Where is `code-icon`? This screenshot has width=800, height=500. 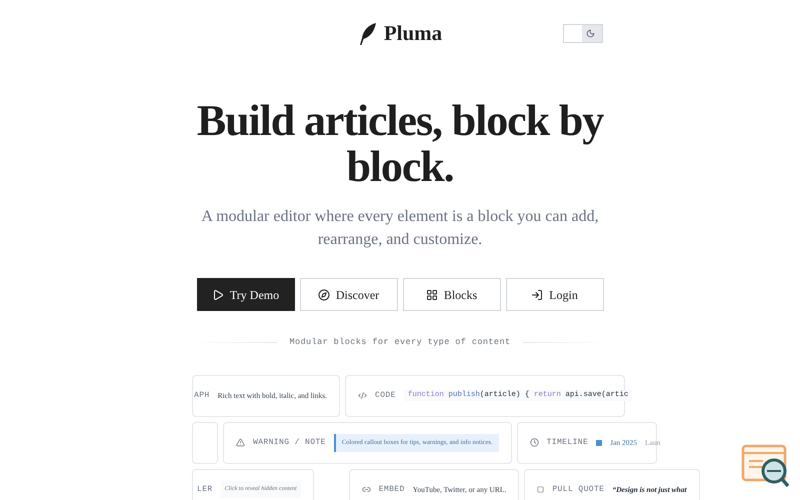
code-icon is located at coordinates (362, 395).